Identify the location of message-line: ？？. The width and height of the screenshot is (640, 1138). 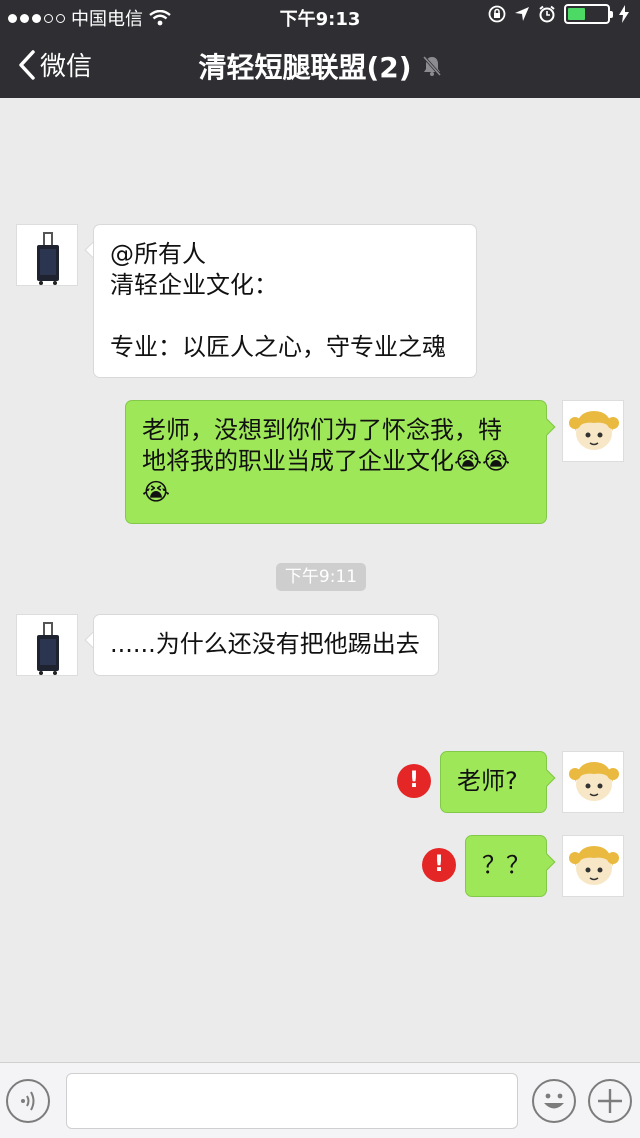
(506, 865).